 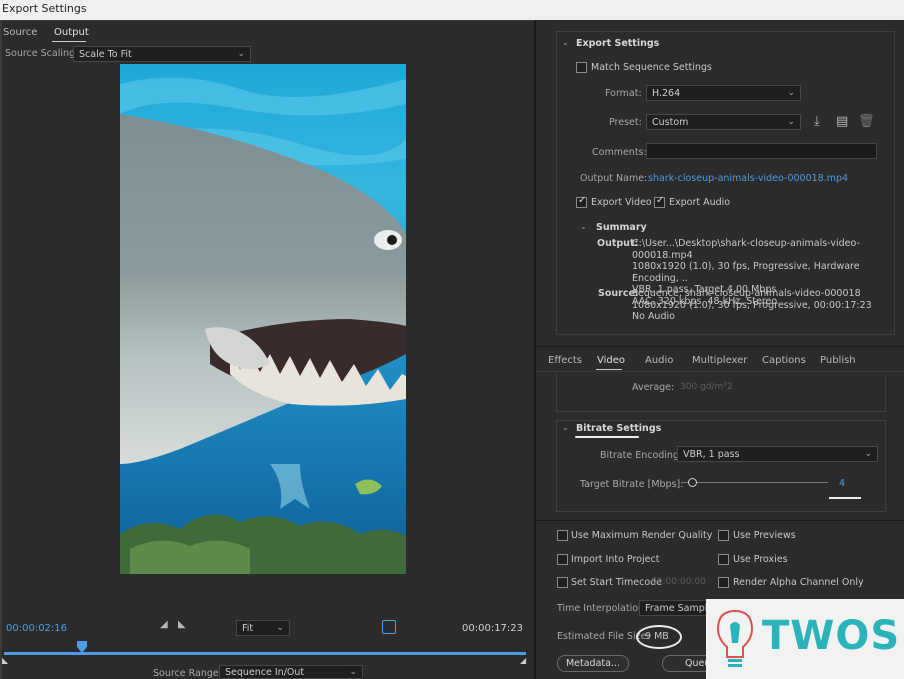 I want to click on source-range-dropdown: Sequence In/Out ⌄, so click(x=291, y=672).